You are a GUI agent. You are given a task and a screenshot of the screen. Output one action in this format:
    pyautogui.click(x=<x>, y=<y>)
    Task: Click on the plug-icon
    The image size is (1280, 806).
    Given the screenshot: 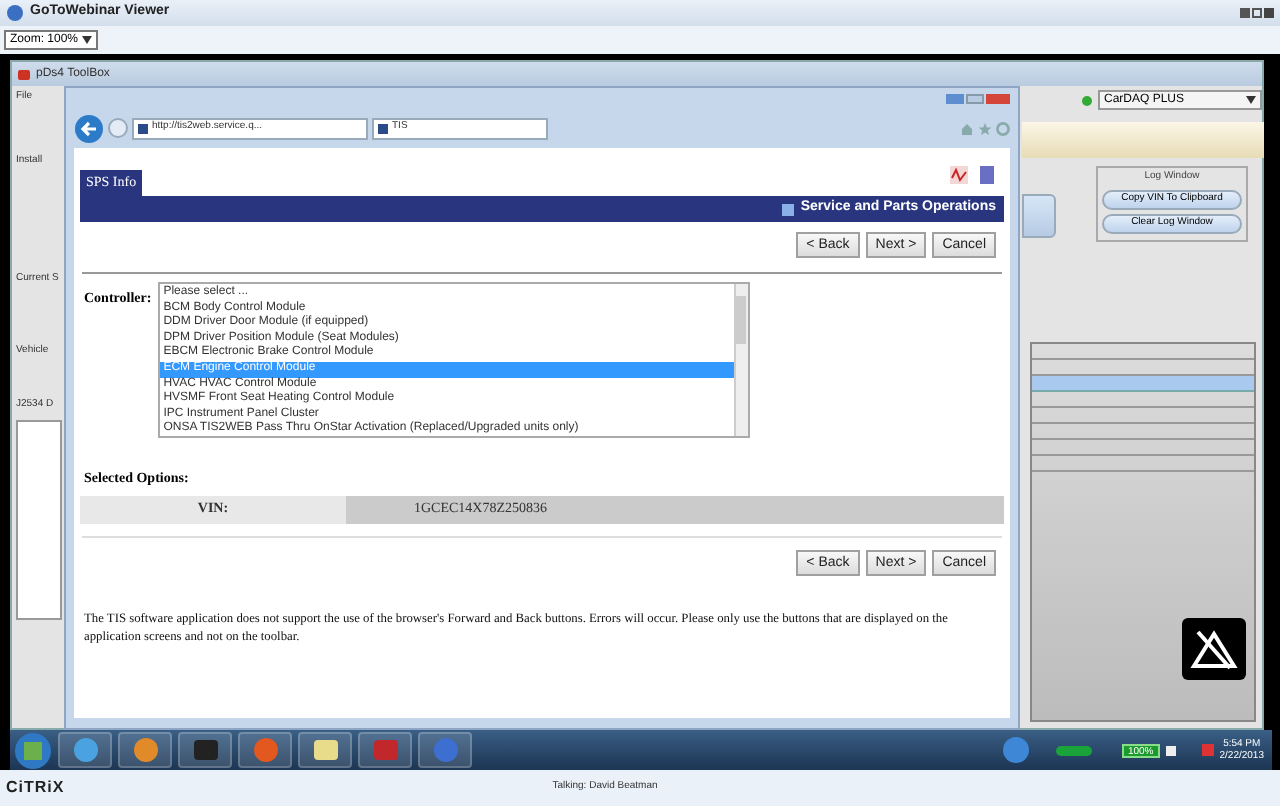 What is the action you would take?
    pyautogui.click(x=1170, y=750)
    